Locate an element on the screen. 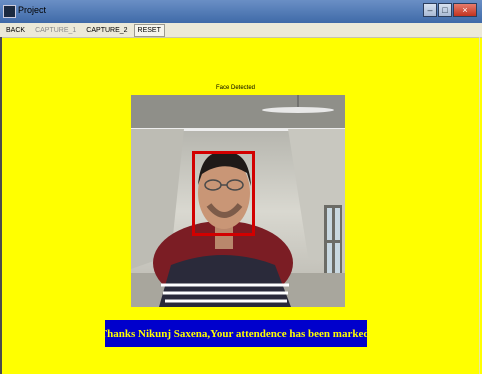  app-icon is located at coordinates (9, 11).